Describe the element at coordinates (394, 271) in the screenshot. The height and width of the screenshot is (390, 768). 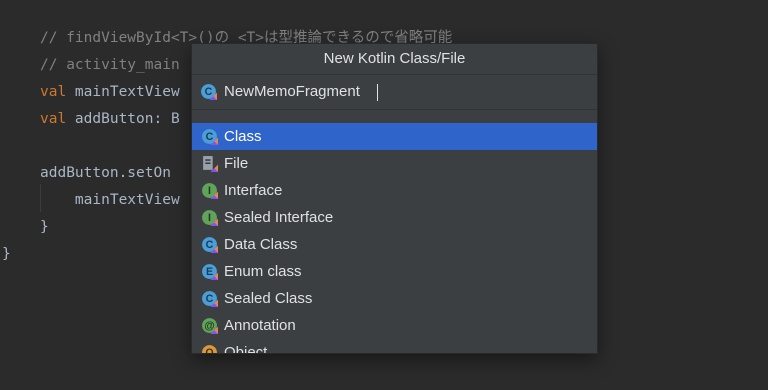
I see `list-item-enum-class: E Enum class` at that location.